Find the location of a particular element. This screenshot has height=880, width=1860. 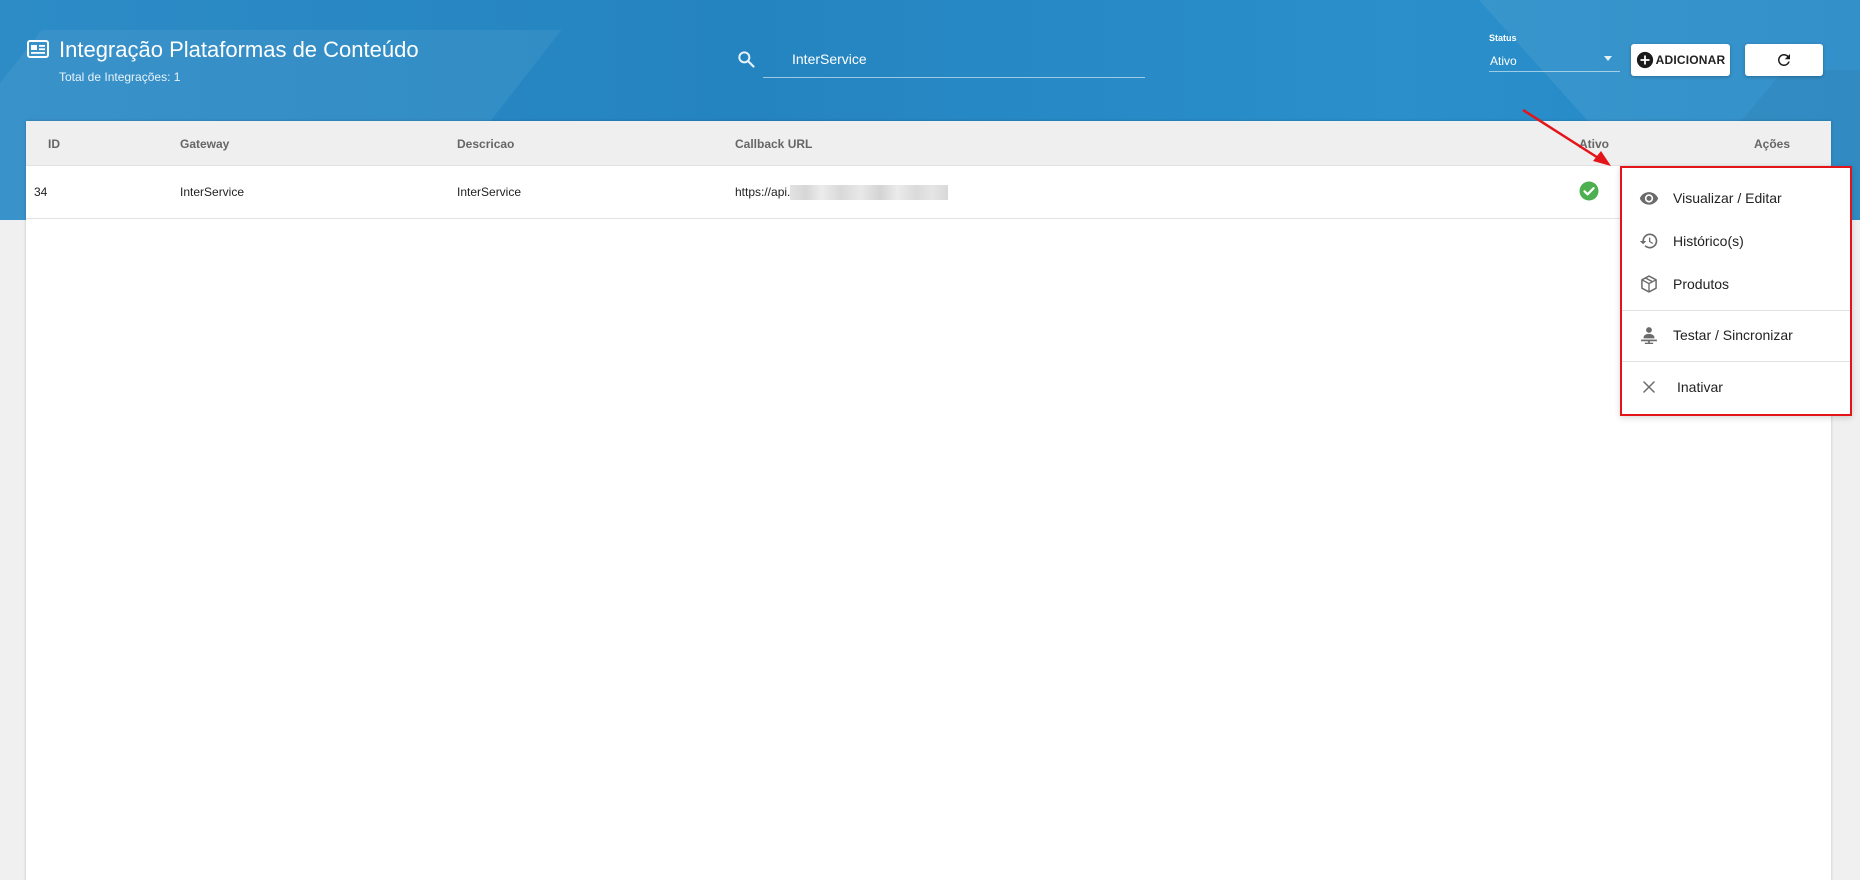

menu-item-historicos: Histórico(s) is located at coordinates (1736, 241).